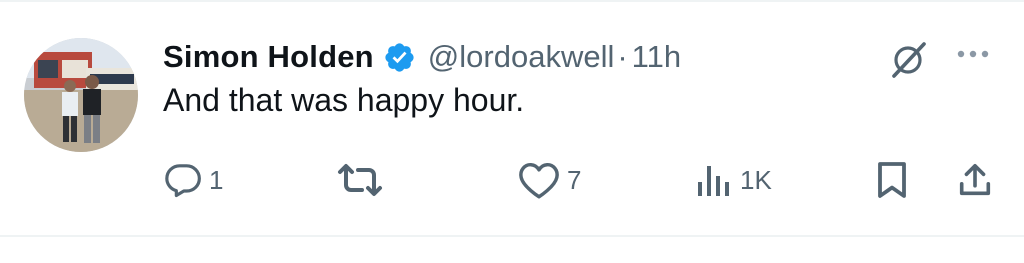  I want to click on retweet-button, so click(363, 180).